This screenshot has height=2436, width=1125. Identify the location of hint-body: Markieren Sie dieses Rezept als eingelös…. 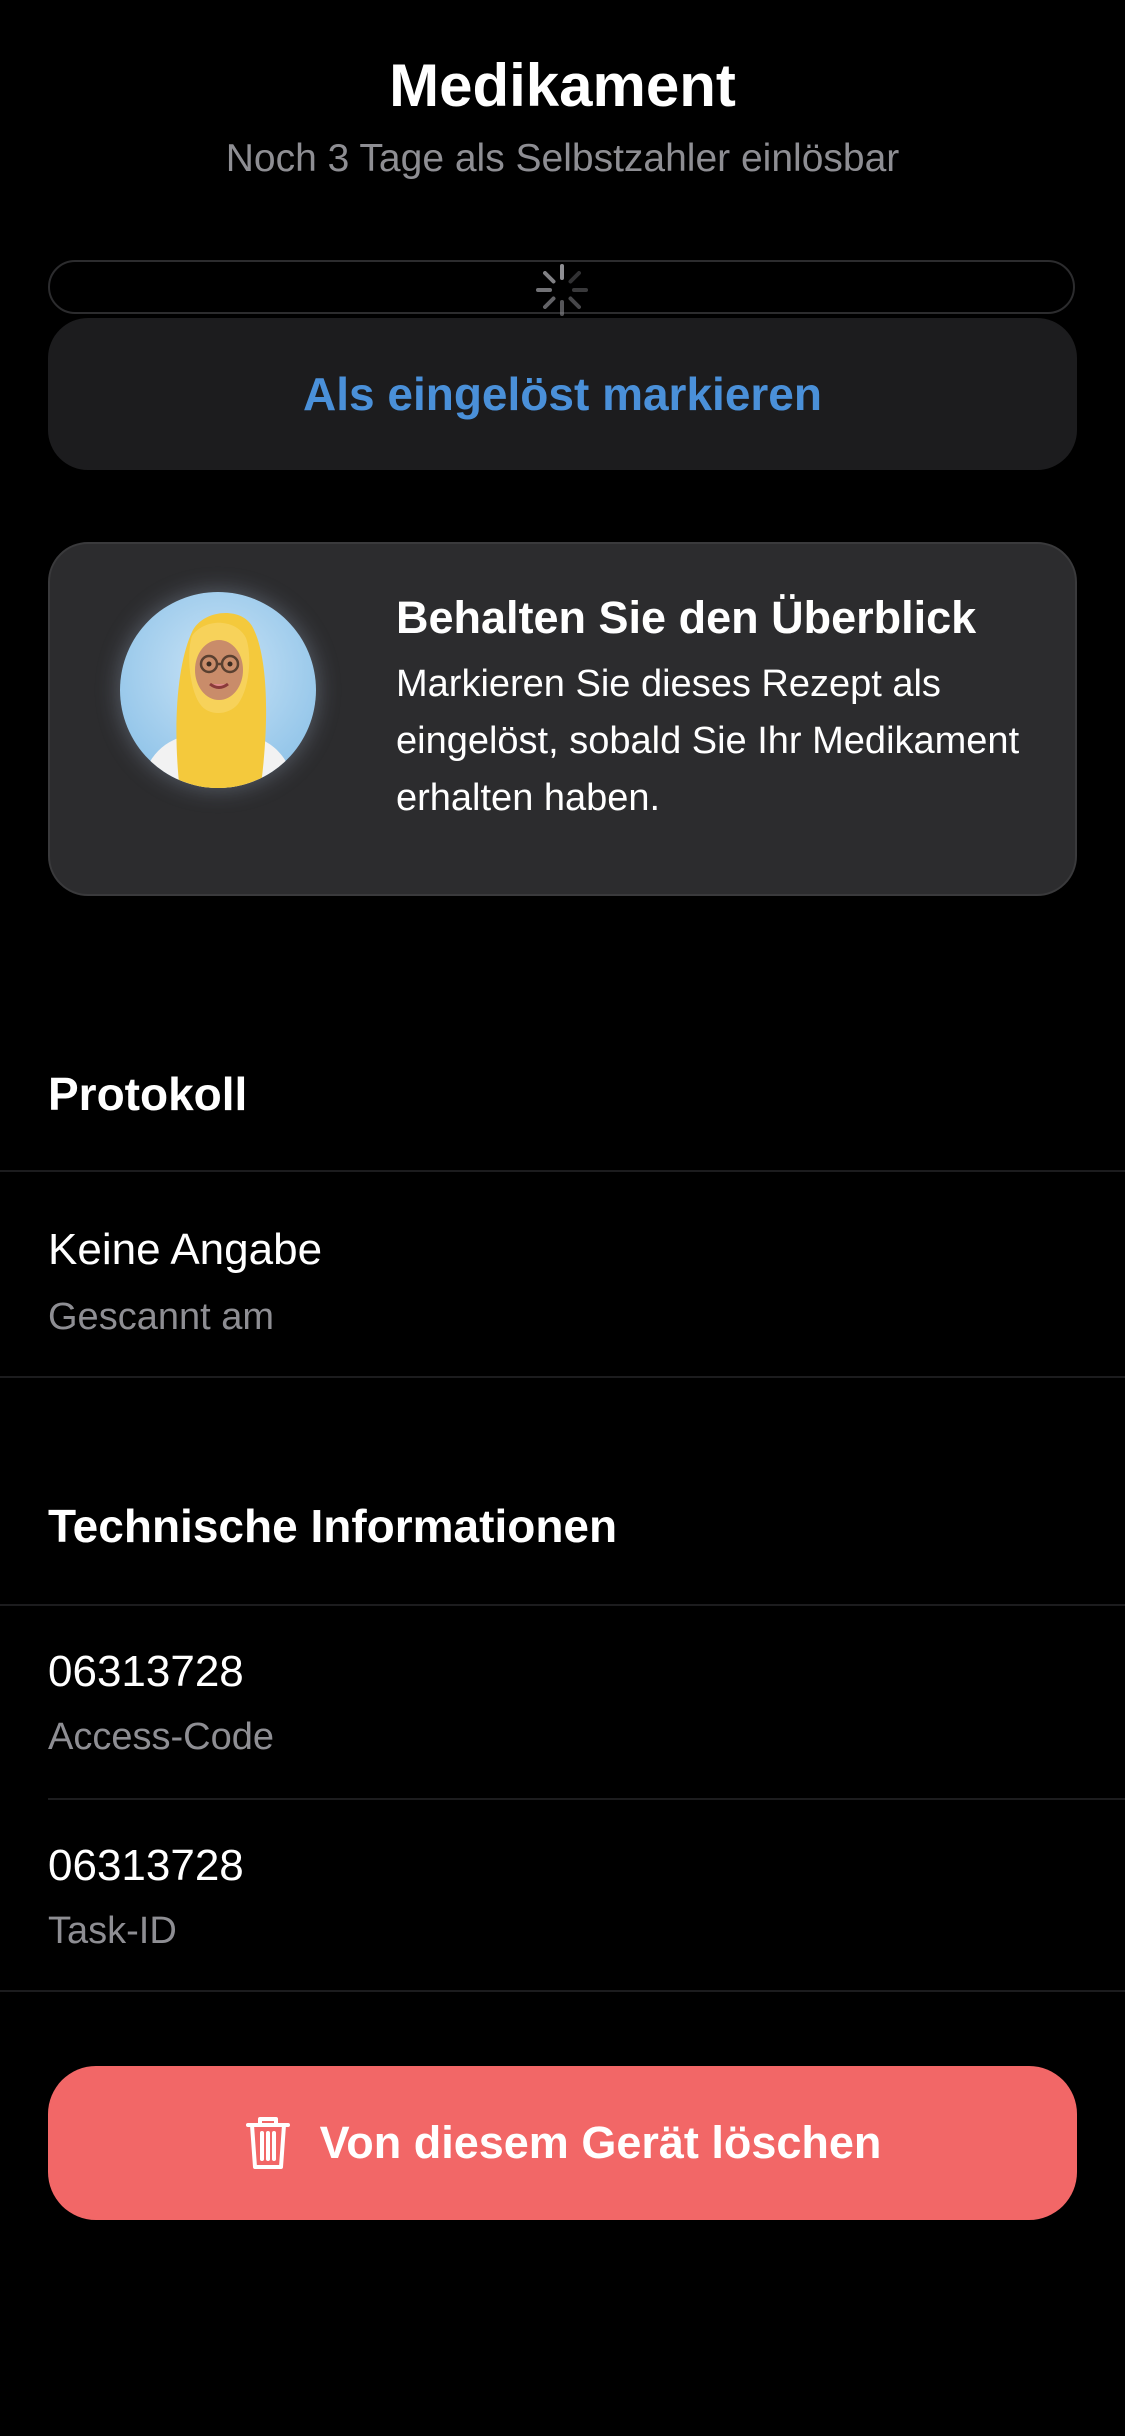
(708, 741).